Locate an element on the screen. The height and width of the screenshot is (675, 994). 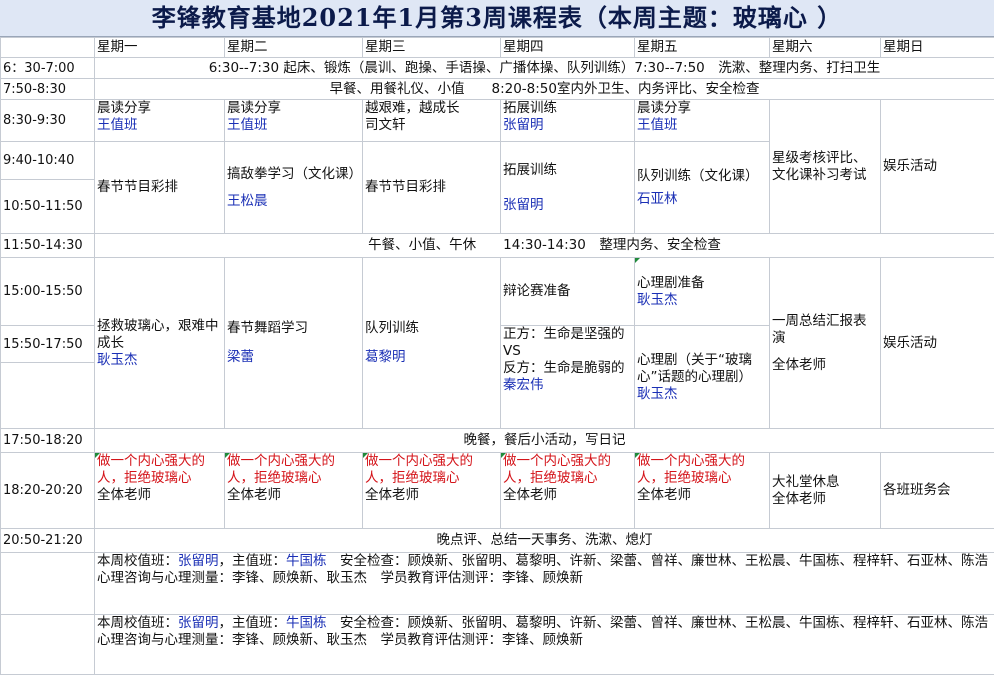
table-row: 20:50-21:20 晚点评、总结一天事务、洗漱、熄灯 is located at coordinates (497, 540).